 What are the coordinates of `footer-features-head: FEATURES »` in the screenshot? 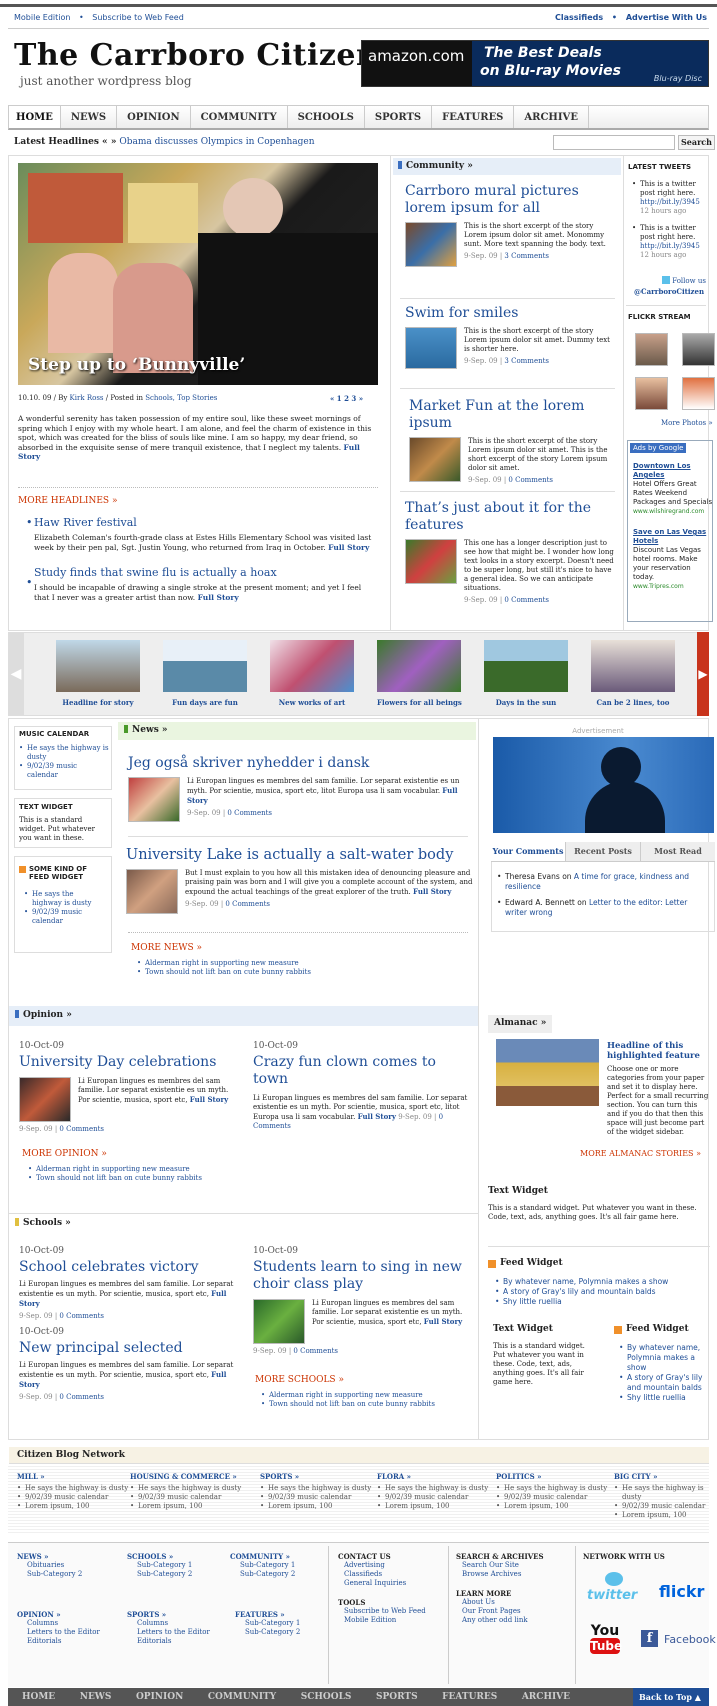 It's located at (282, 1614).